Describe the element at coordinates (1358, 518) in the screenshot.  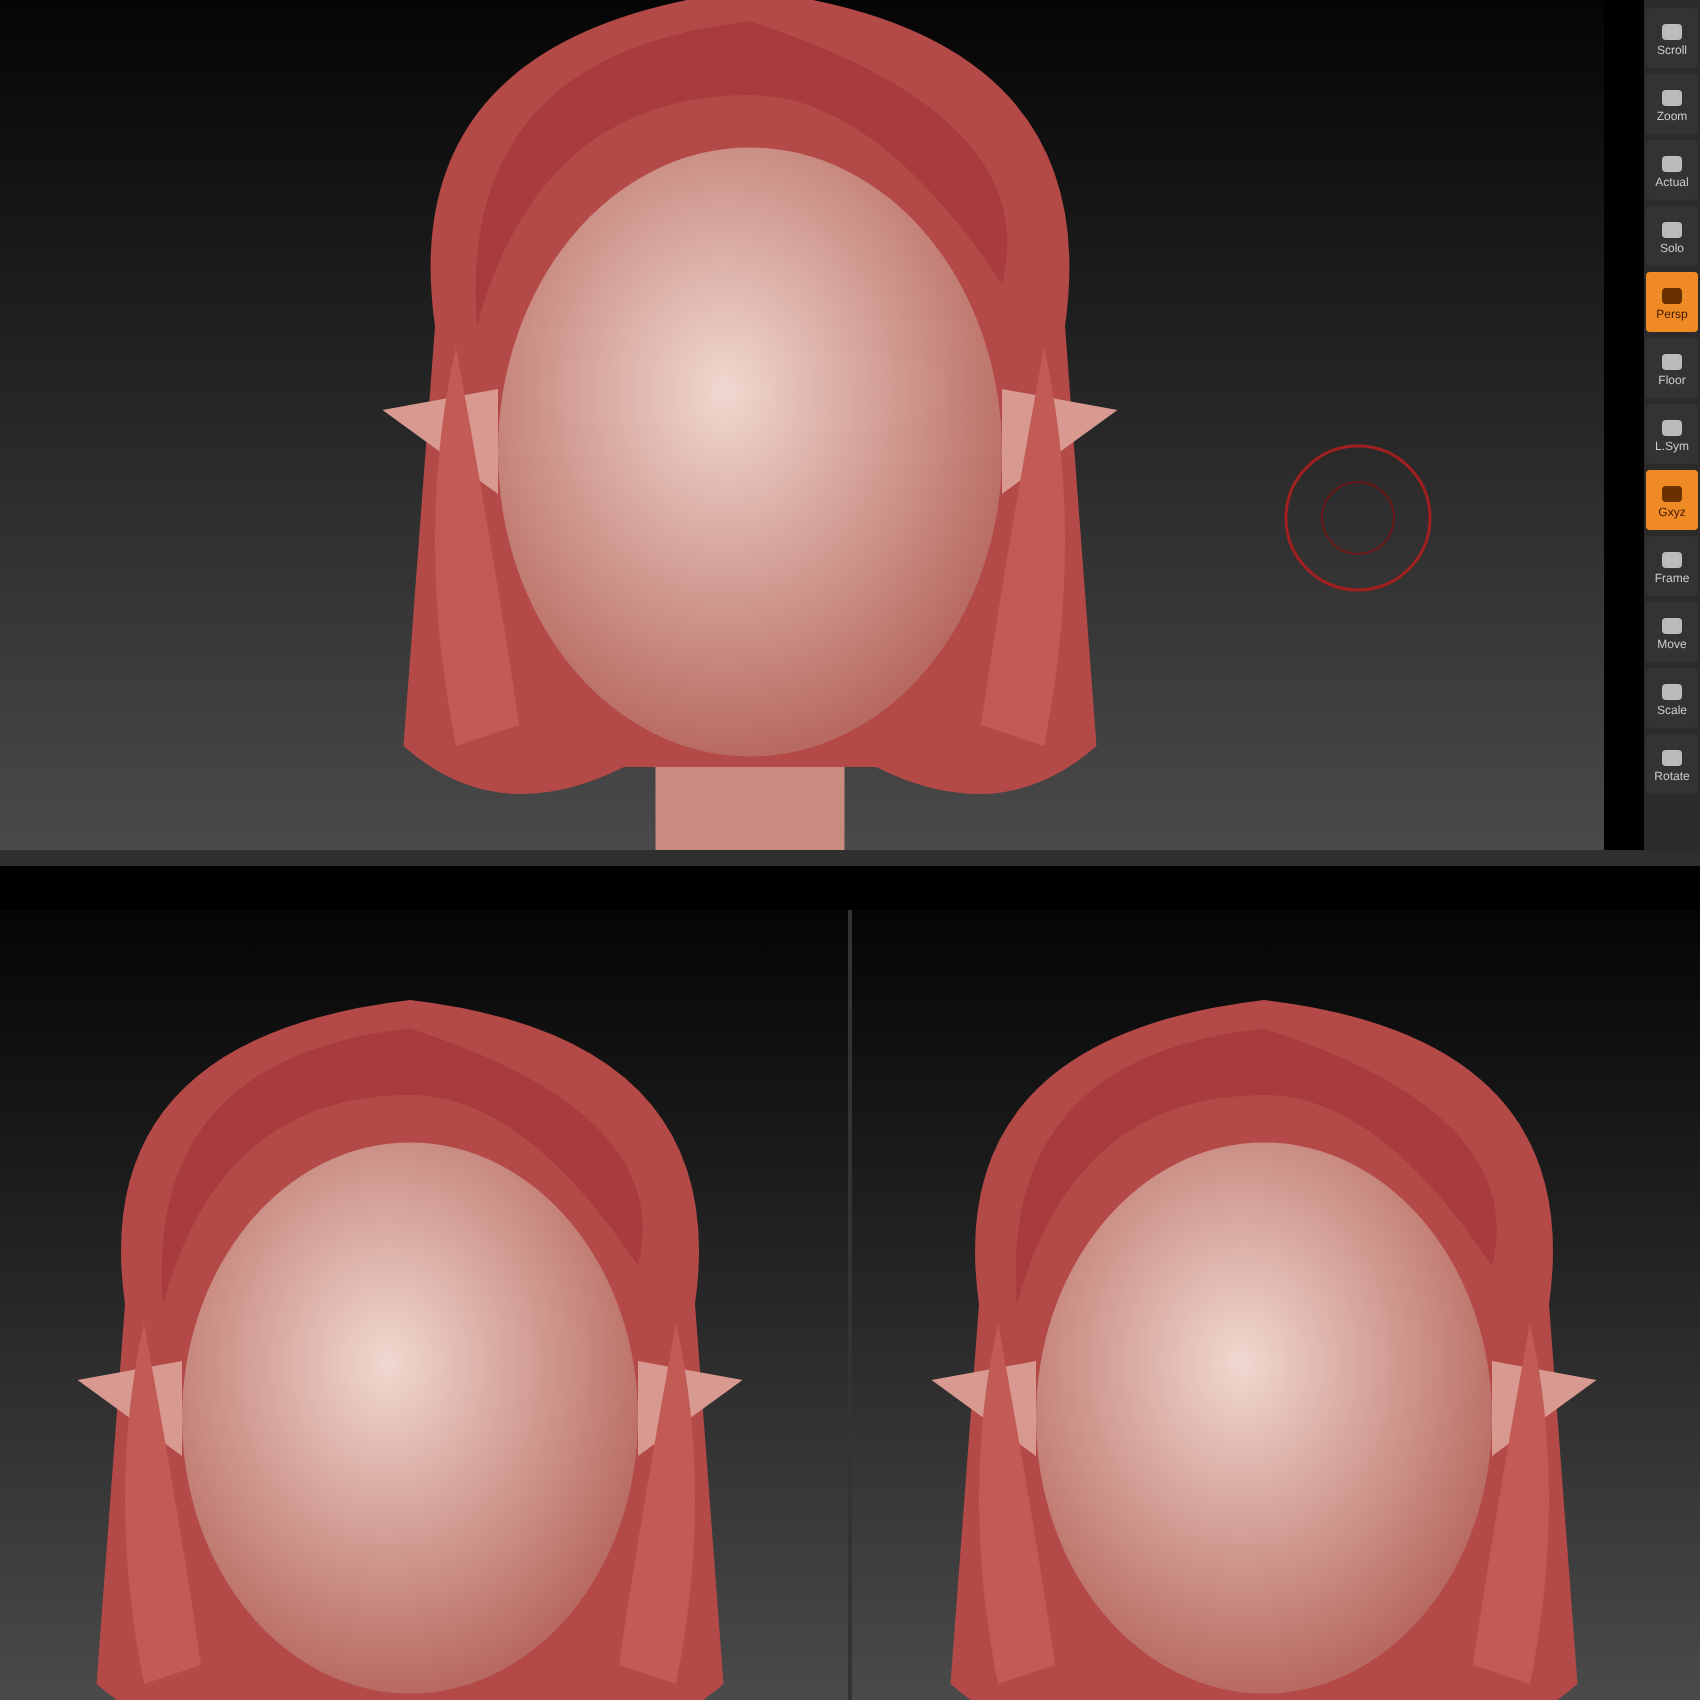
I see `brush-cursor-icon` at that location.